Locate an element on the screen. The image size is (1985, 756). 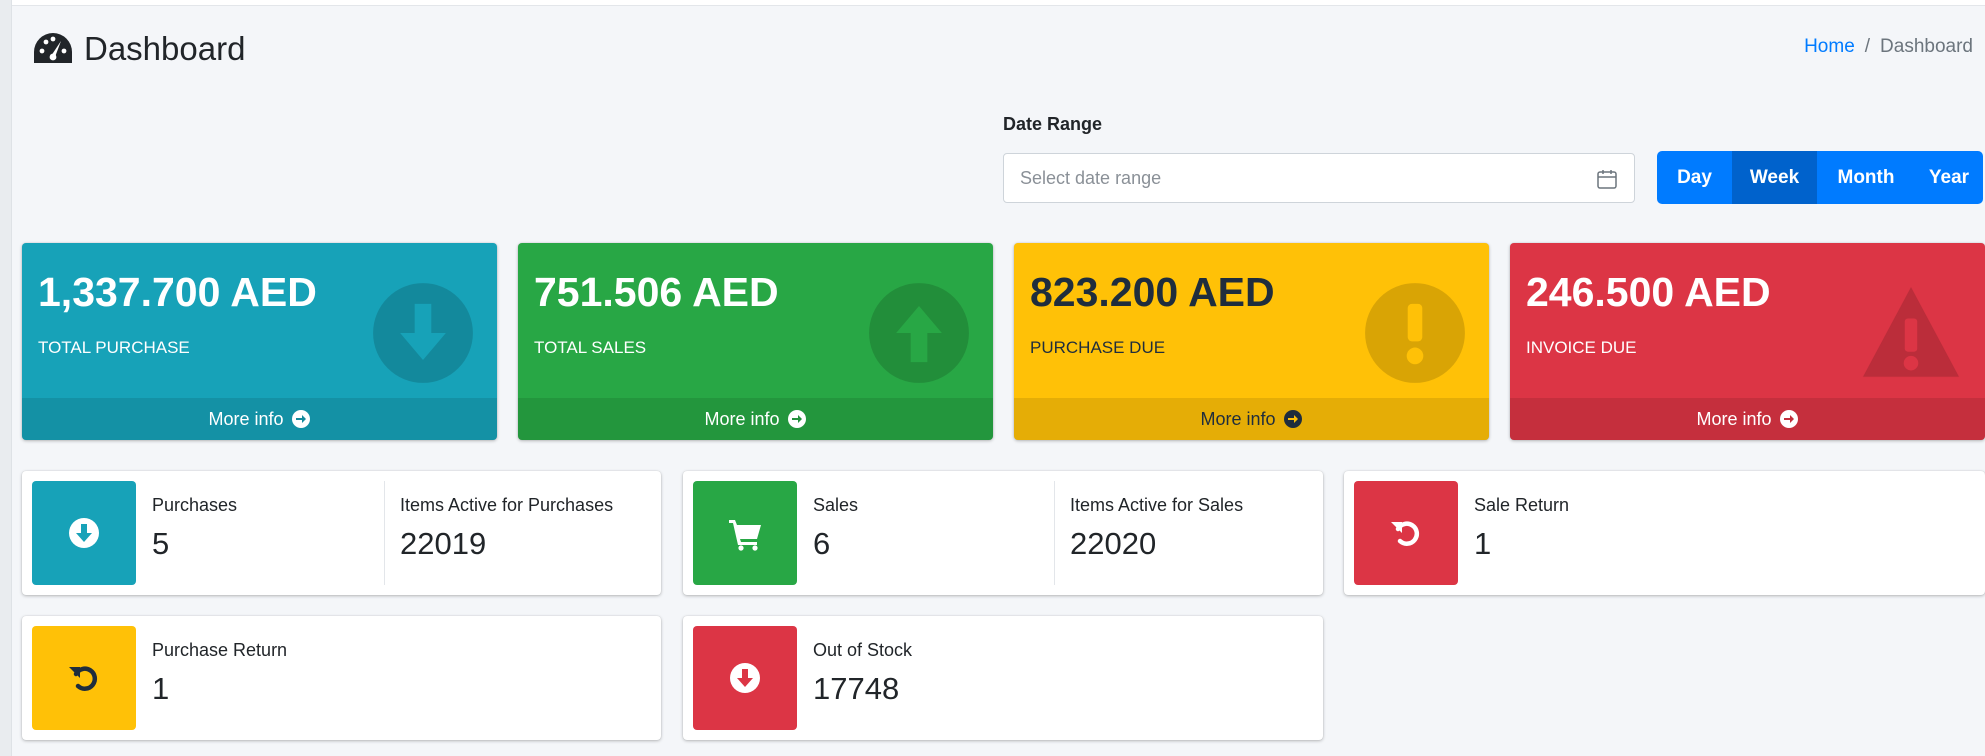
month-button: Month is located at coordinates (1866, 177).